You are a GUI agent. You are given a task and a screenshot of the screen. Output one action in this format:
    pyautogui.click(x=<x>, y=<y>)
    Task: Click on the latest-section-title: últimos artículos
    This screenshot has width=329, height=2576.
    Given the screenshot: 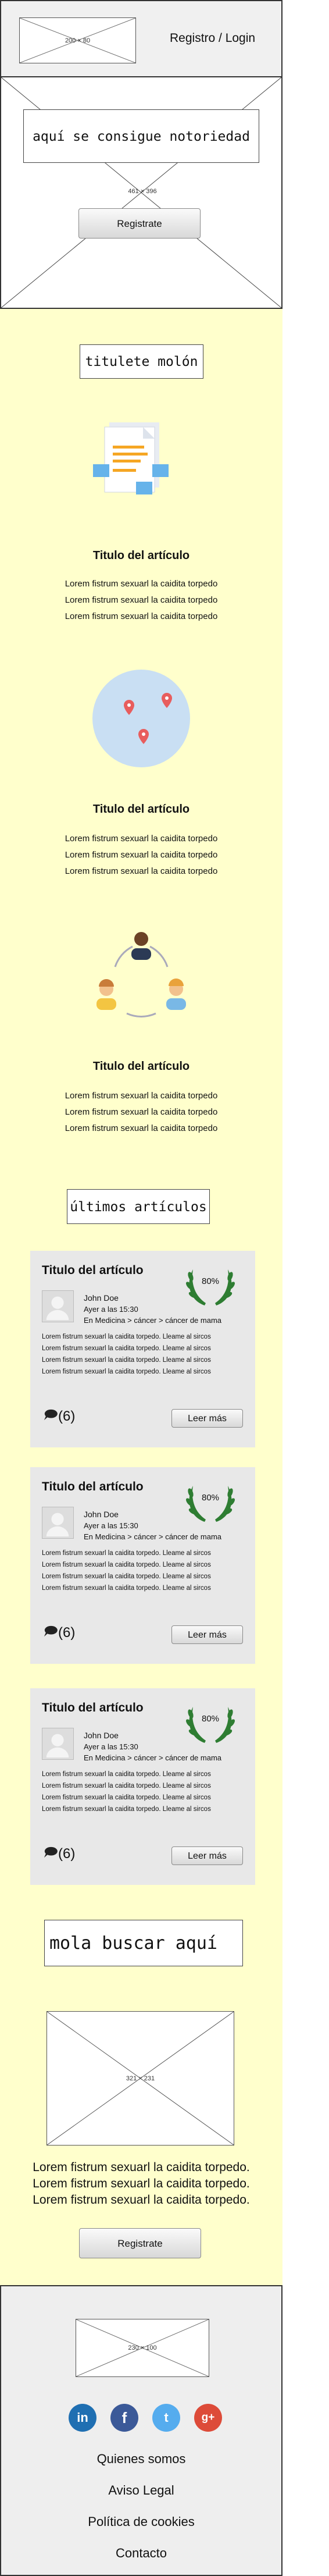 What is the action you would take?
    pyautogui.click(x=139, y=1206)
    